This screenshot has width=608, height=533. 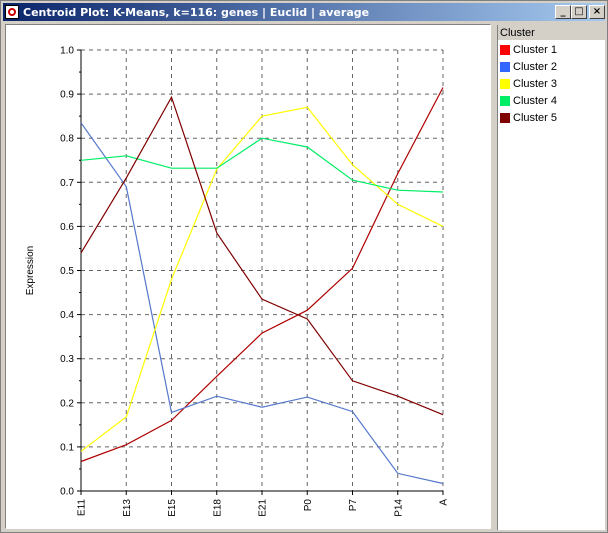 I want to click on x-tick-label: E15, so click(x=172, y=508).